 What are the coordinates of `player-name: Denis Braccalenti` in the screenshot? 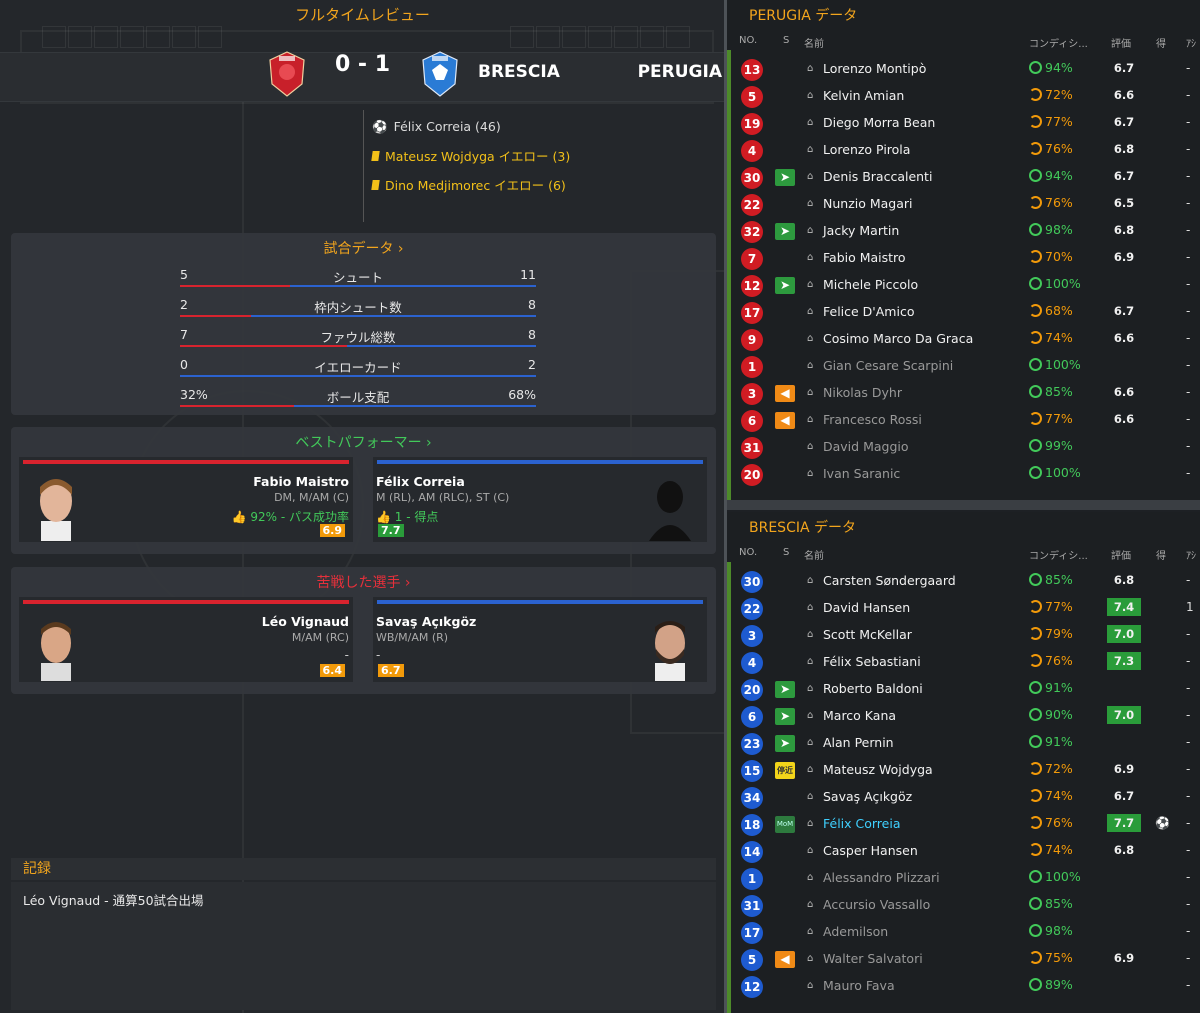 It's located at (877, 176).